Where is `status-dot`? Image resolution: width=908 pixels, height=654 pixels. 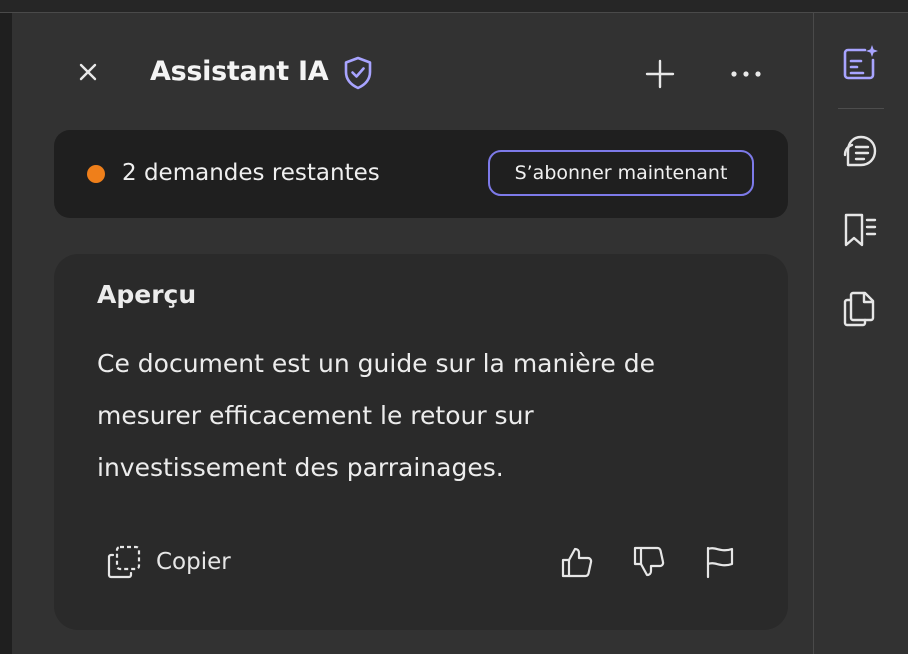 status-dot is located at coordinates (96, 174).